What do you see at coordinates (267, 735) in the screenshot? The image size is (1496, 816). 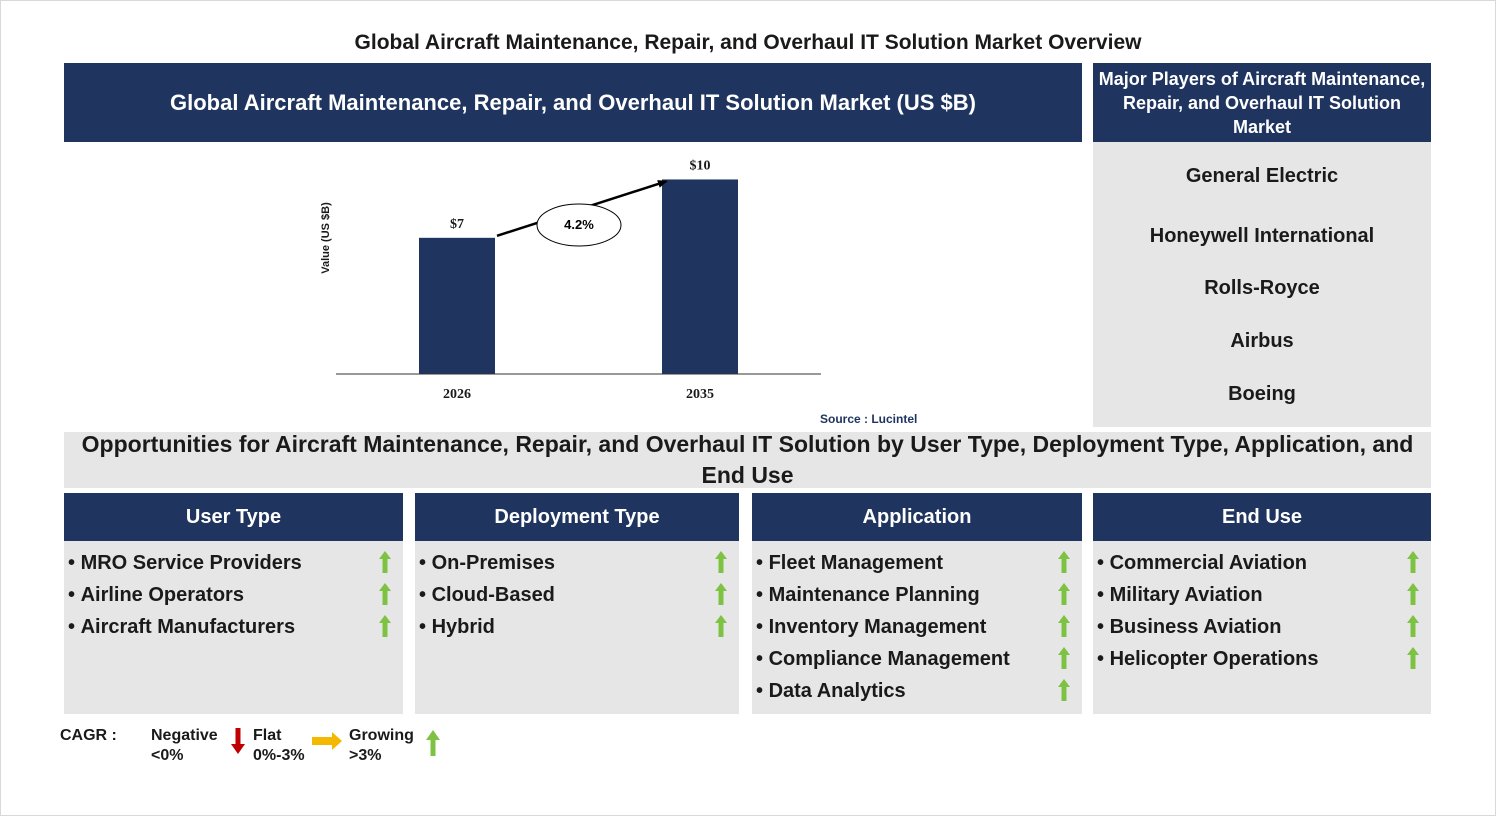 I see `legend-flat-label: Flat` at bounding box center [267, 735].